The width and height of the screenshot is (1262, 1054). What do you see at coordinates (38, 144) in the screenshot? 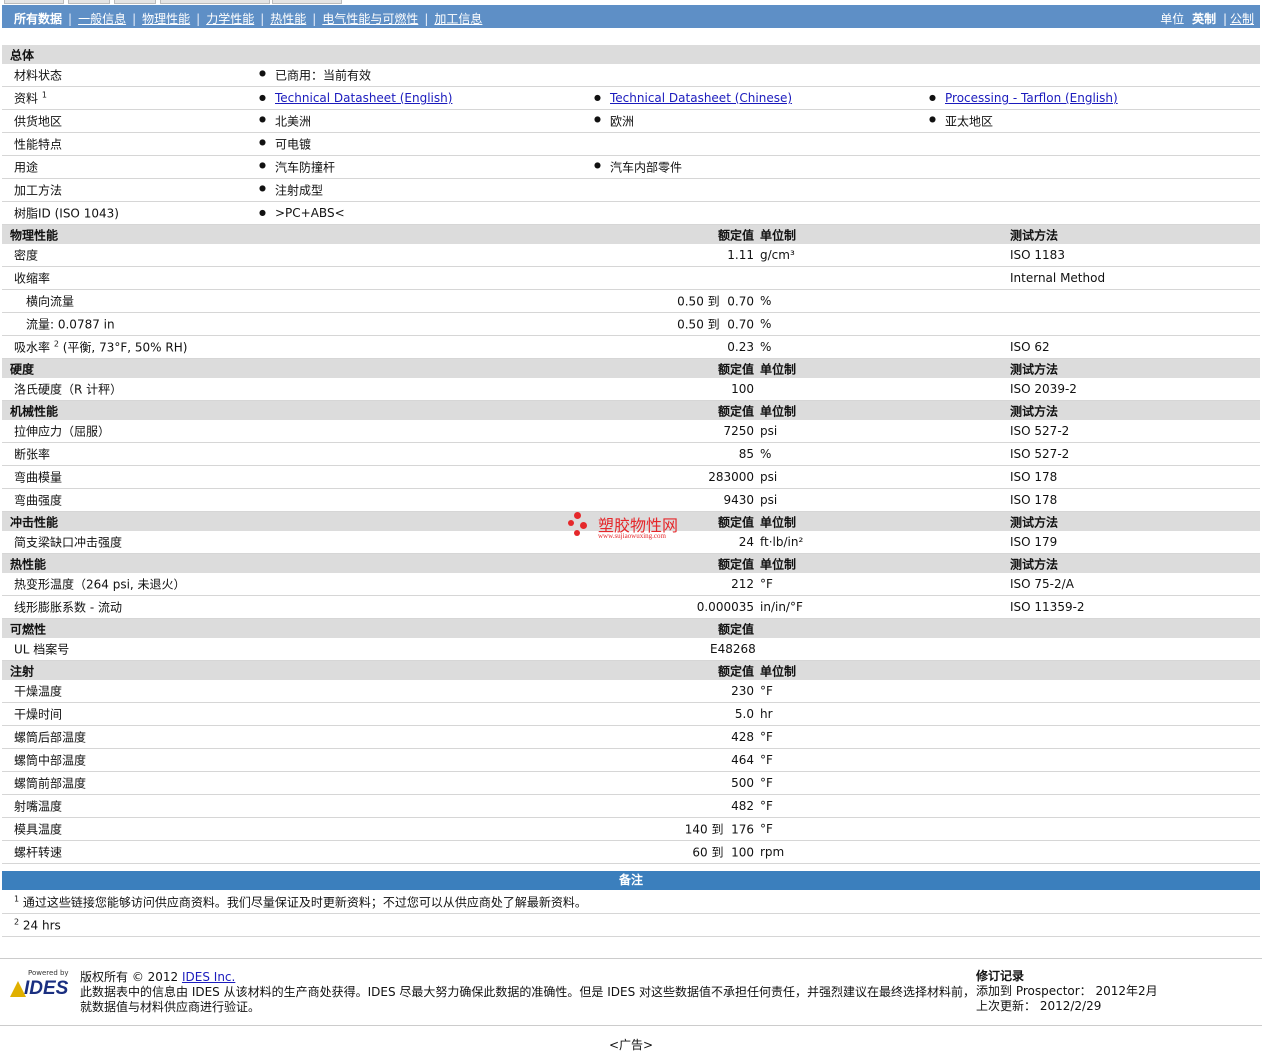
I see `property-label: 性能特点` at bounding box center [38, 144].